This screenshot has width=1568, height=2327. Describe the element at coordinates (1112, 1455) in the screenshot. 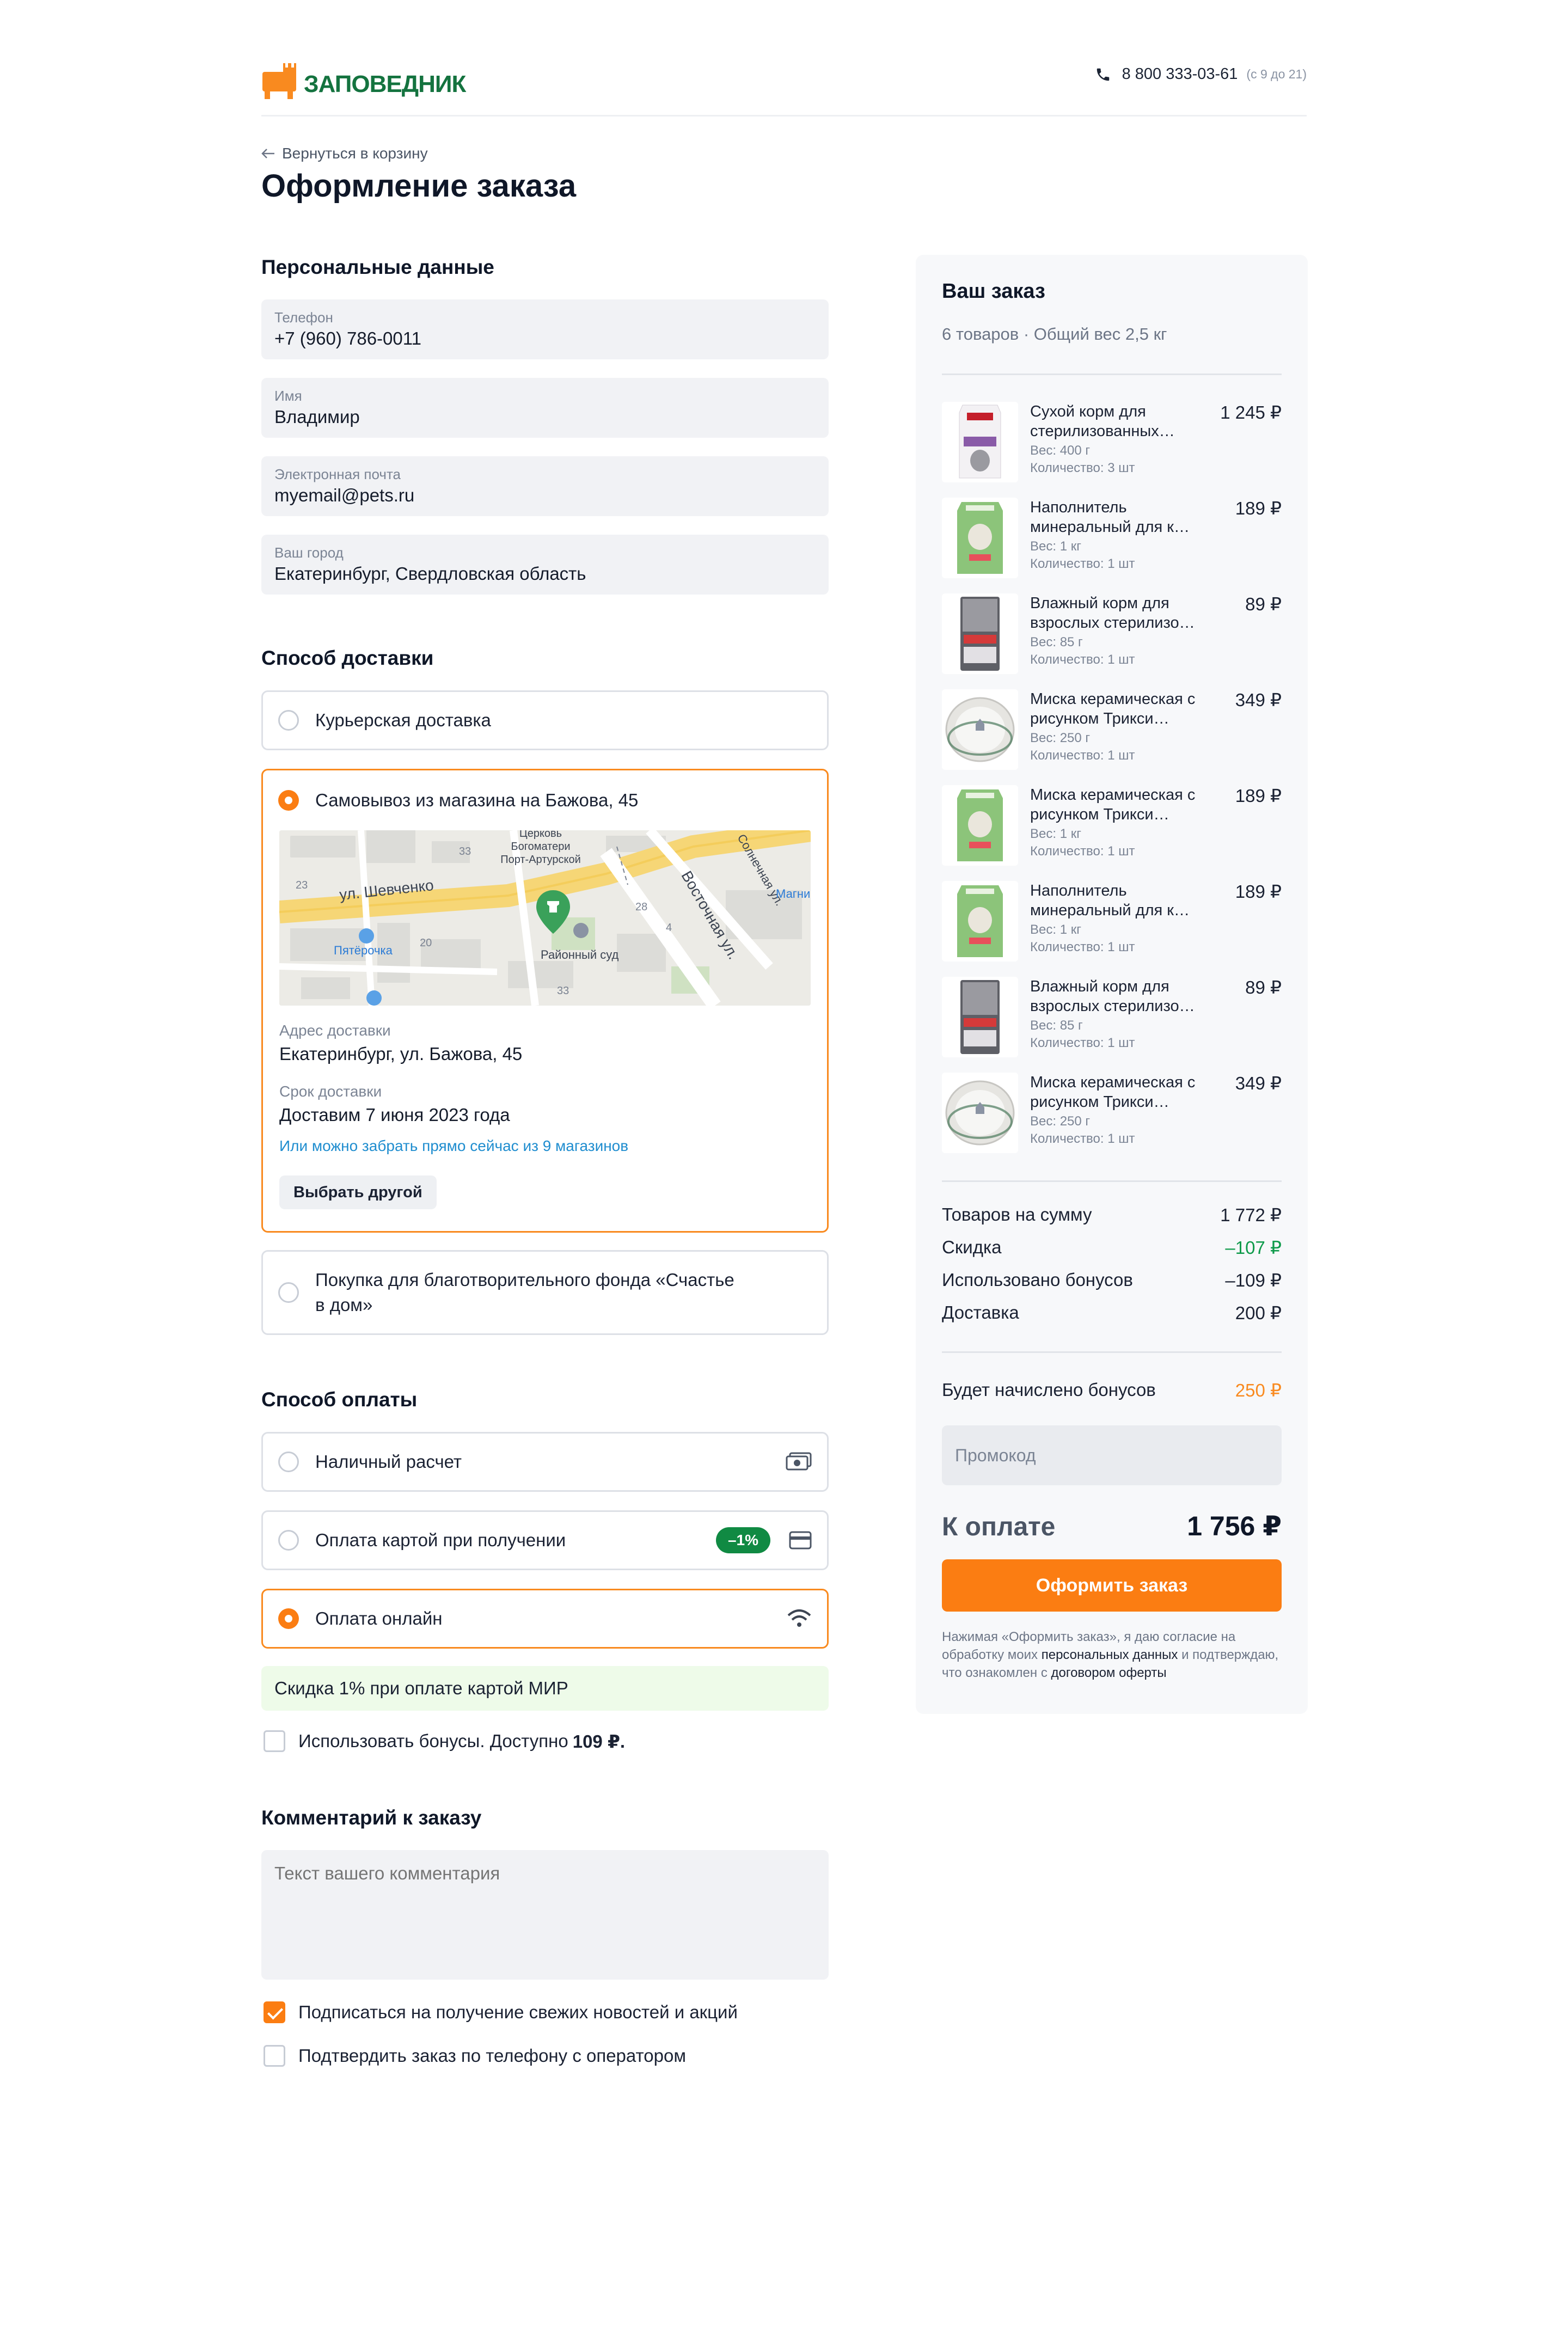

I see `promo-code-input: Промокод` at that location.